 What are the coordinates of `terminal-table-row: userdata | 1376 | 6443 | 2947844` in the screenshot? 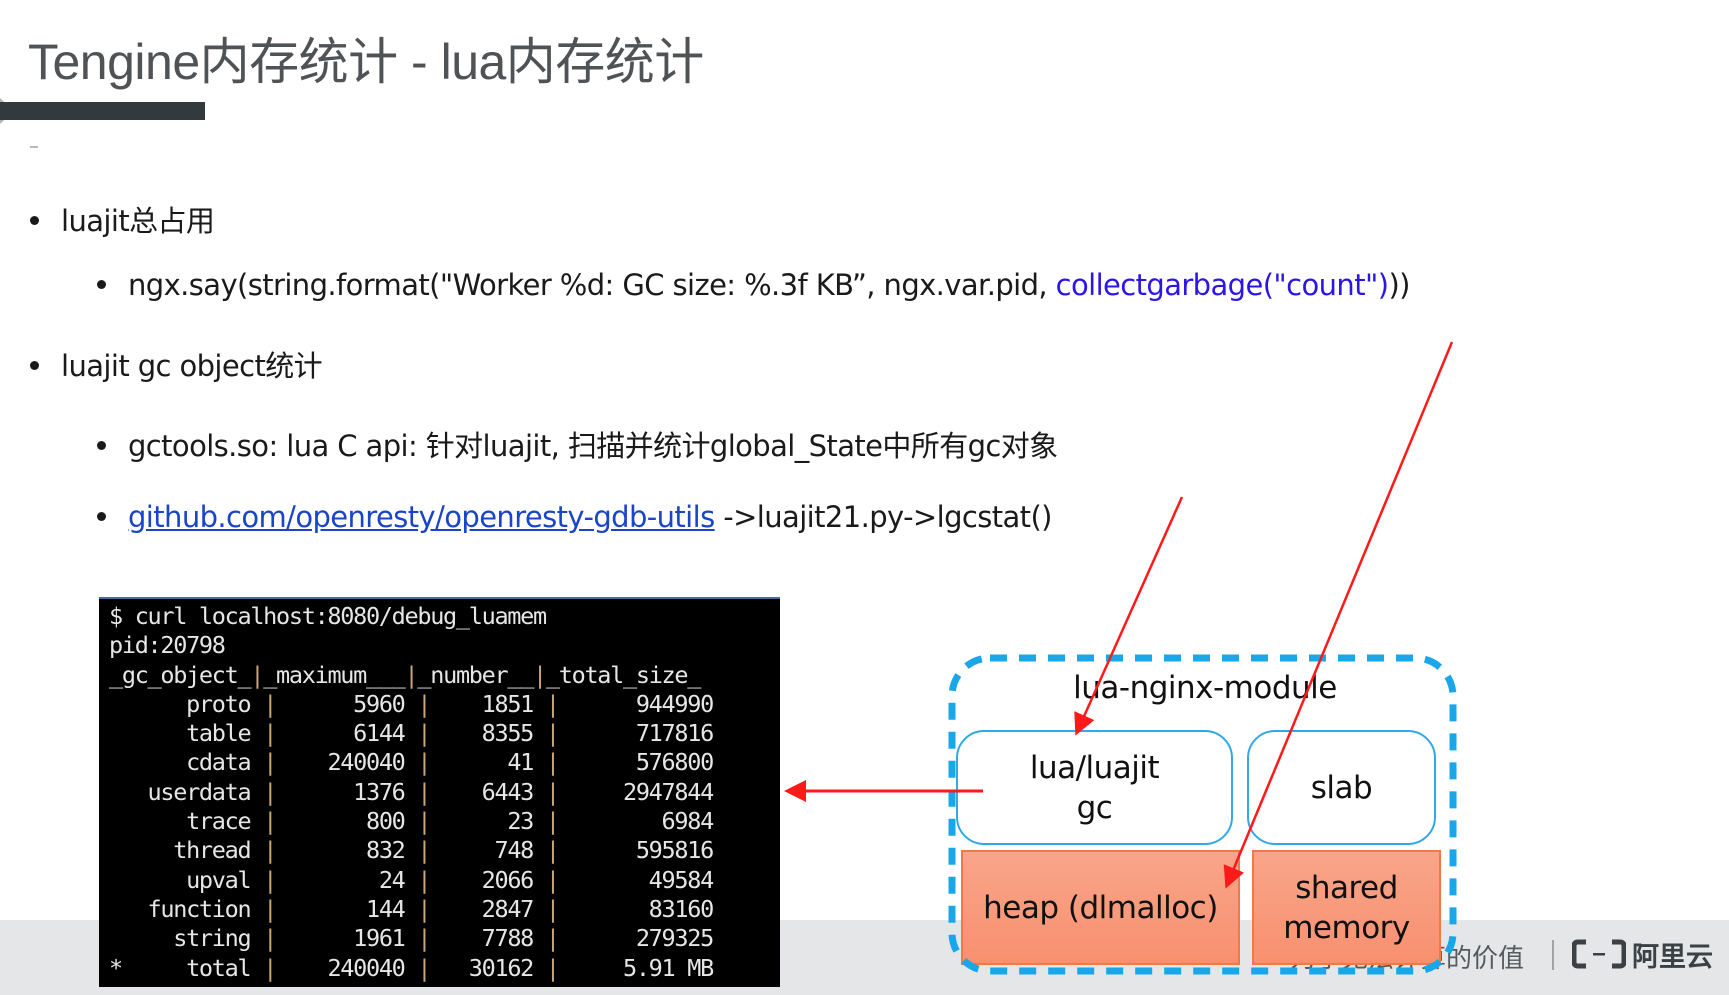 It's located at (412, 791).